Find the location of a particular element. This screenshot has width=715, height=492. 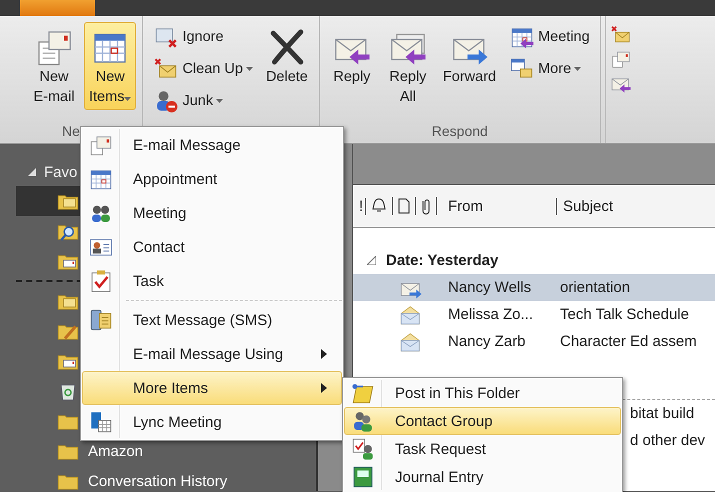

sender-cell-text: Nancy Zarb is located at coordinates (487, 341).